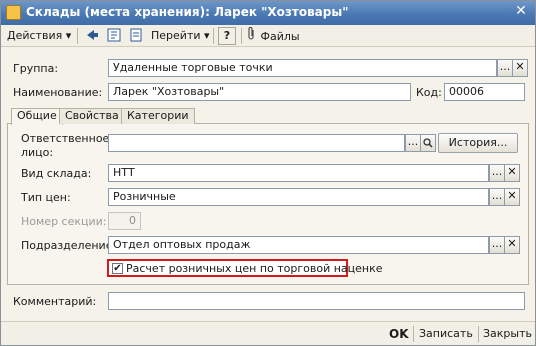  Describe the element at coordinates (512, 173) in the screenshot. I see `warehouse-type-clear-button: ✕` at that location.